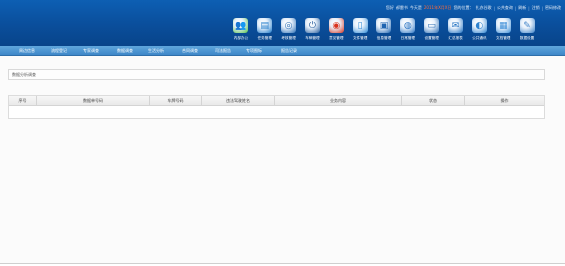 This screenshot has height=266, width=565. What do you see at coordinates (265, 25) in the screenshot?
I see `monitor-icon: ▤` at bounding box center [265, 25].